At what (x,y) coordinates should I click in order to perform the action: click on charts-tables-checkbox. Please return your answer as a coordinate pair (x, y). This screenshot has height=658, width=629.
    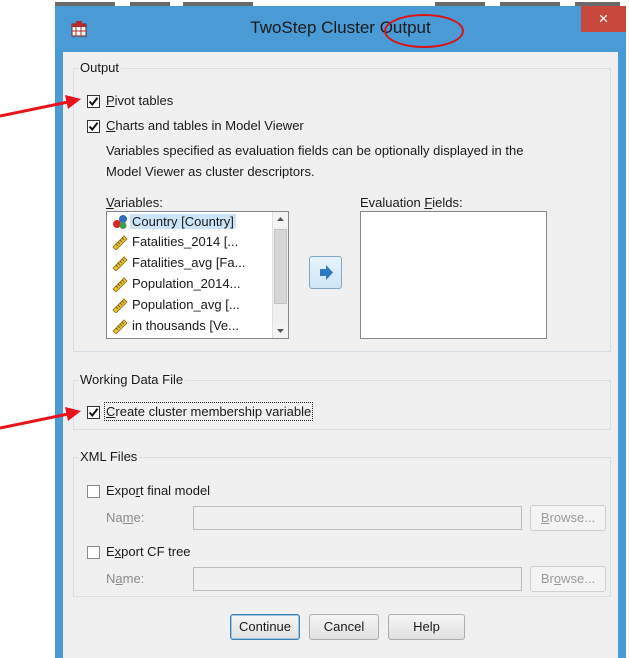
    Looking at the image, I should click on (93, 126).